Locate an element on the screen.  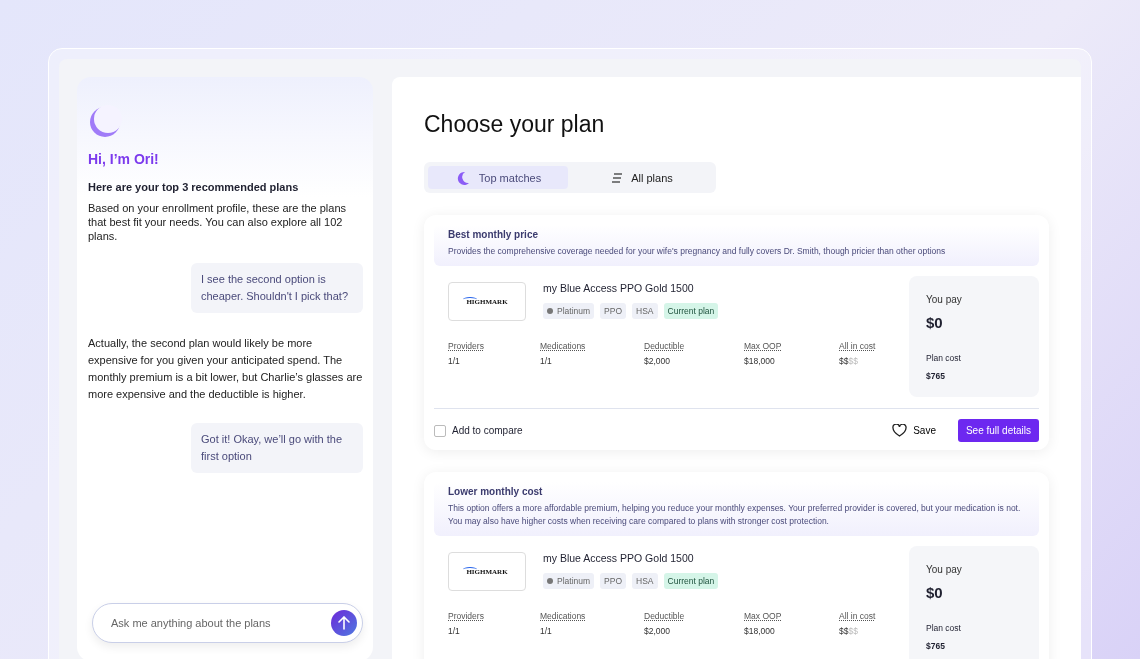
user-message: Got it! Okay, we’ll go with the first option is located at coordinates (277, 448).